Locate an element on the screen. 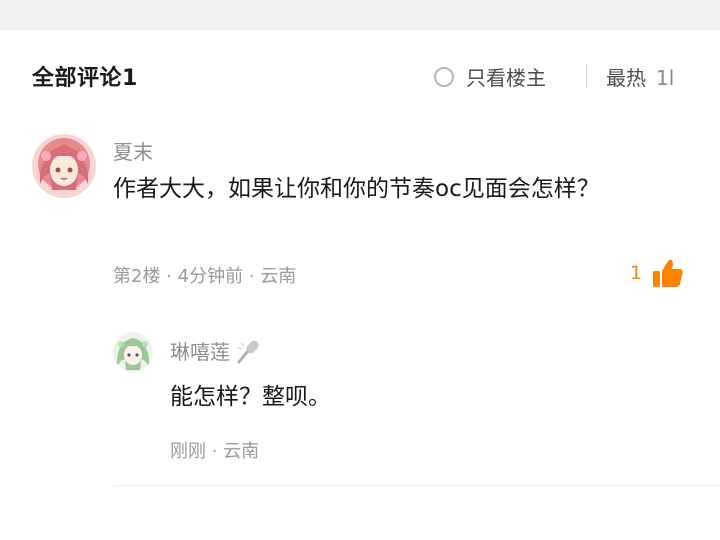  reply-divider is located at coordinates (416, 485).